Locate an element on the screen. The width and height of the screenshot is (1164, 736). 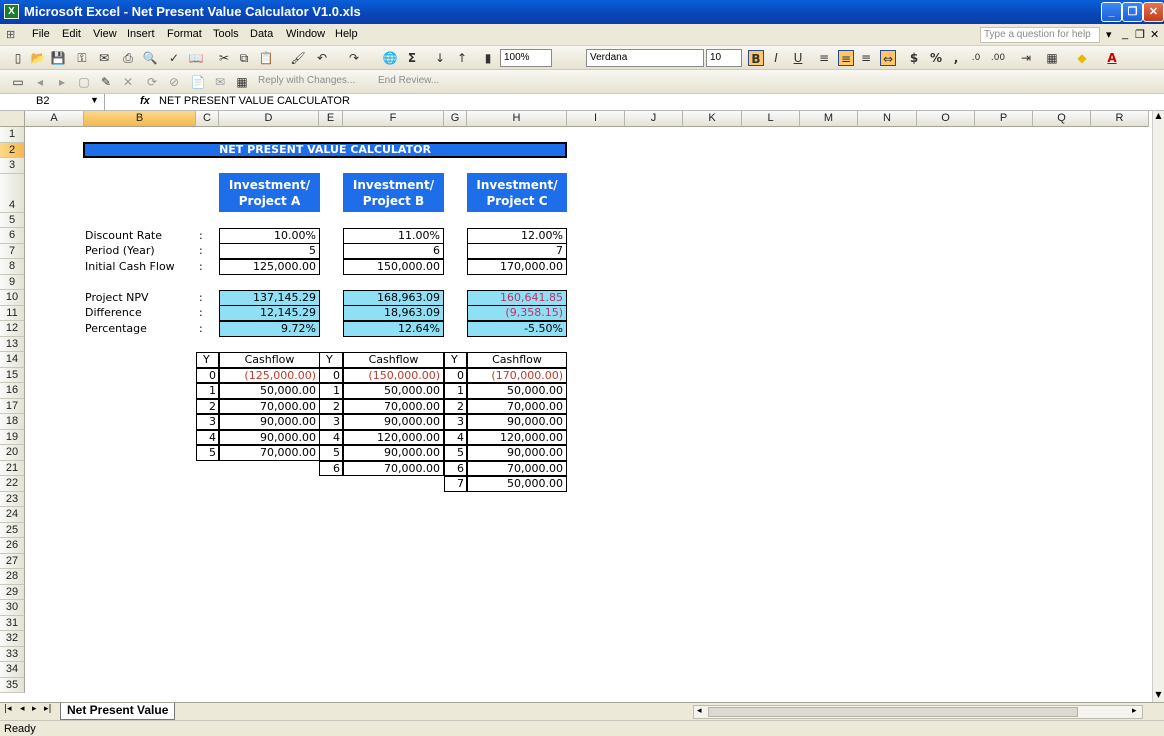
horizontal-scrollbar: ◂ ▸ is located at coordinates (918, 712).